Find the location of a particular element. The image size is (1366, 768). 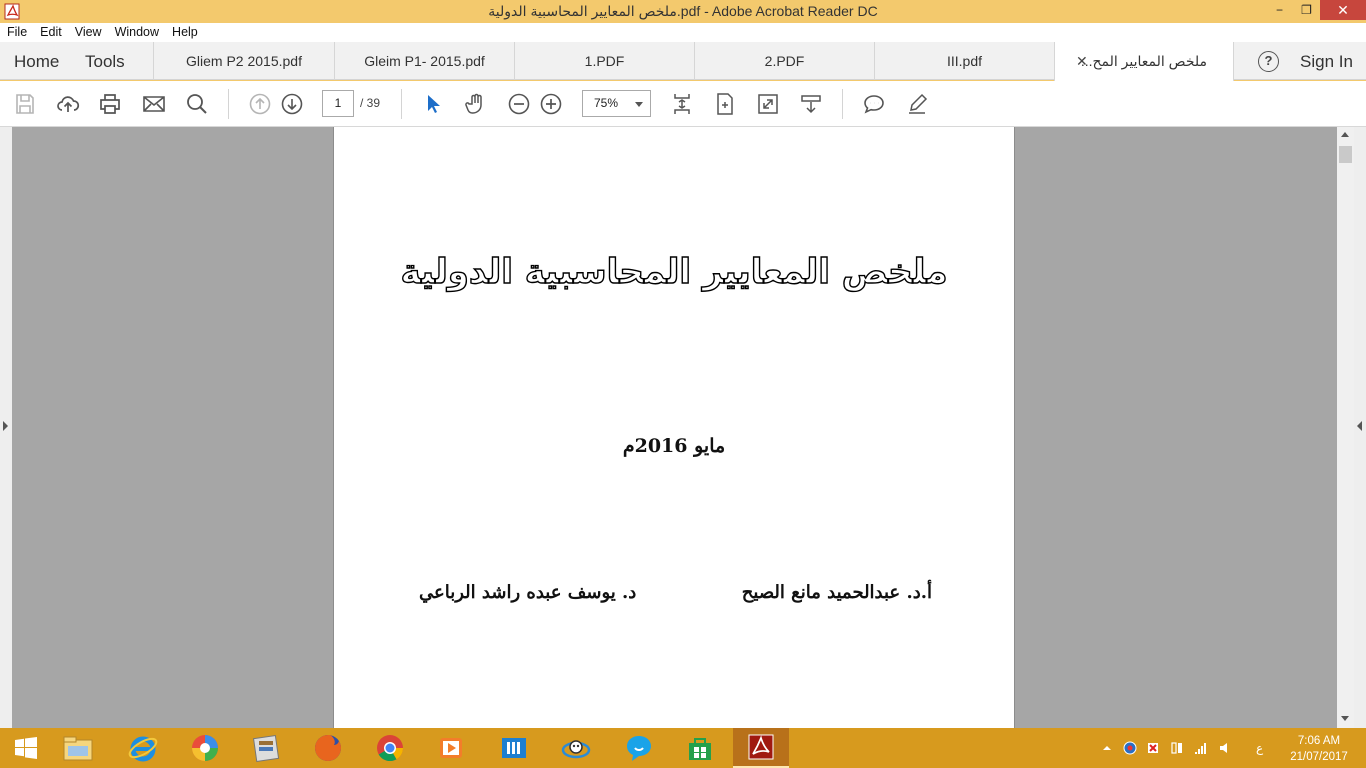

document-date: مايو 2016م is located at coordinates (674, 446).